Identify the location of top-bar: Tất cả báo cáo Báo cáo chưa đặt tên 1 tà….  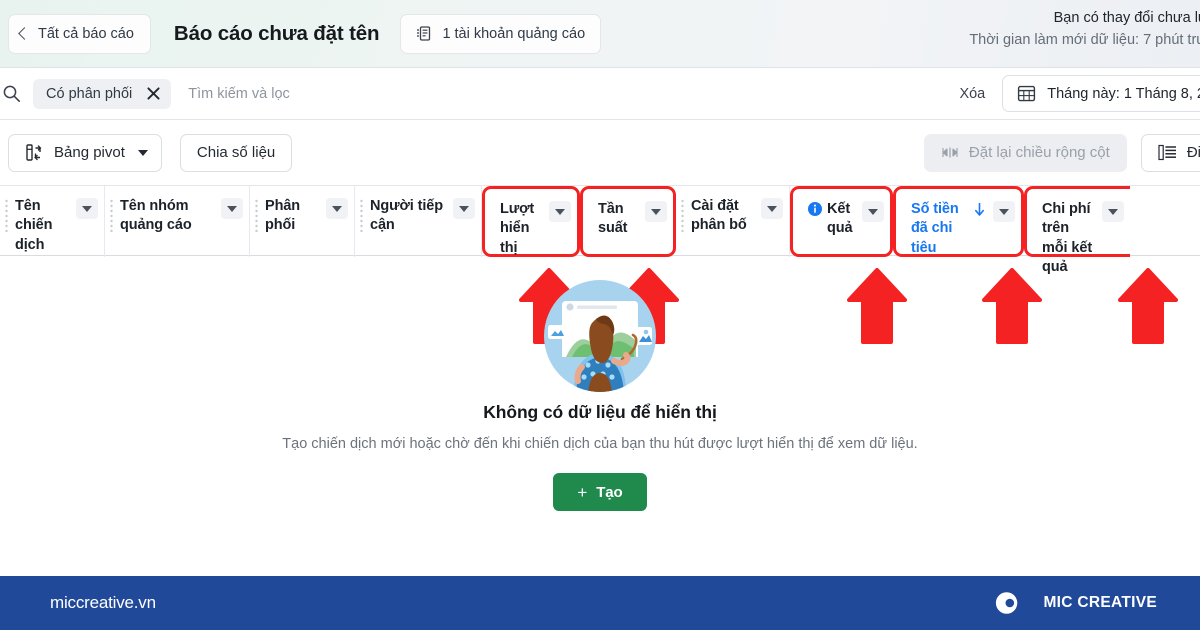
(600, 34).